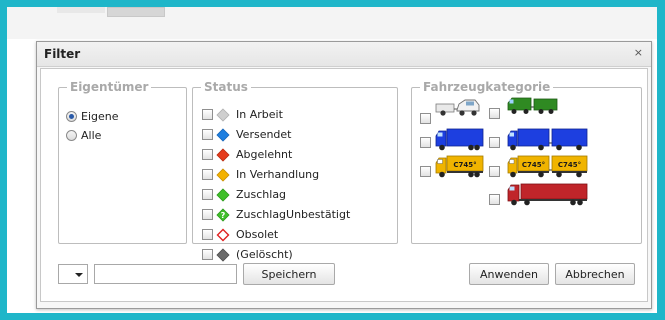 This screenshot has height=320, width=665. I want to click on status-label: Abgelehnt, so click(264, 154).